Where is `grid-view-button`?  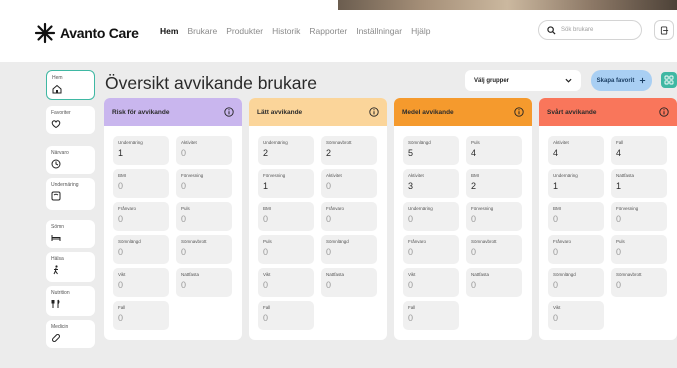
grid-view-button is located at coordinates (669, 80).